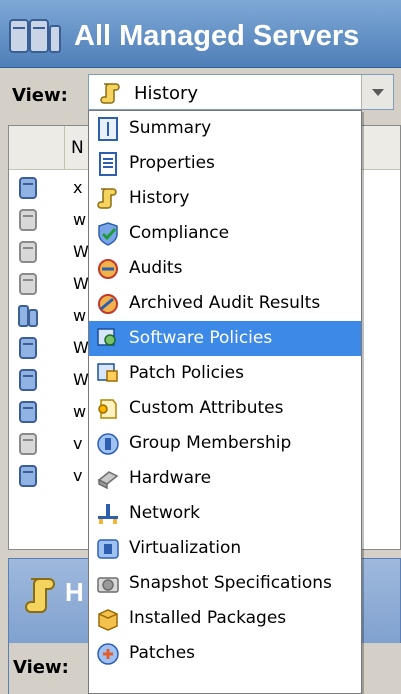  Describe the element at coordinates (225, 268) in the screenshot. I see `dropdown-item-audits: Audits` at that location.